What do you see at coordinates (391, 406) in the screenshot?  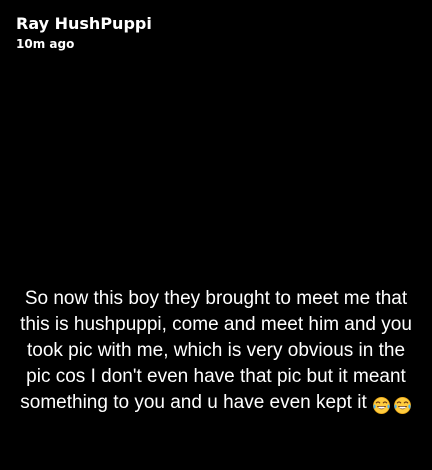 I see `emoji-group` at bounding box center [391, 406].